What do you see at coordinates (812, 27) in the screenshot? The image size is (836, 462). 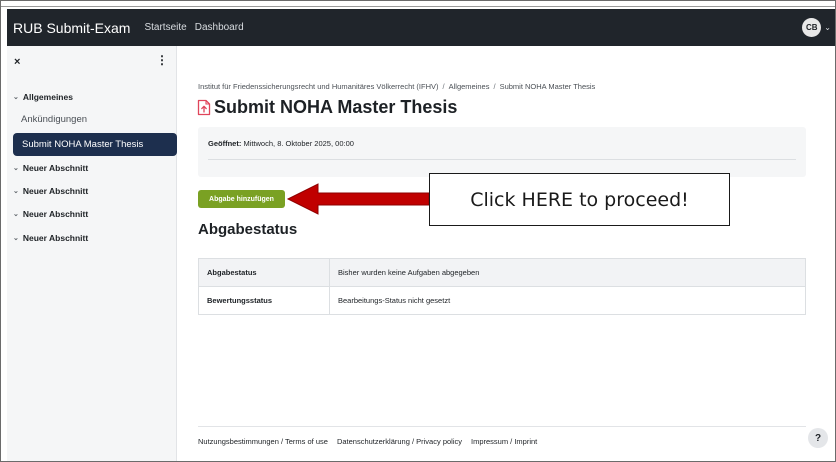 I see `avatar: CB` at bounding box center [812, 27].